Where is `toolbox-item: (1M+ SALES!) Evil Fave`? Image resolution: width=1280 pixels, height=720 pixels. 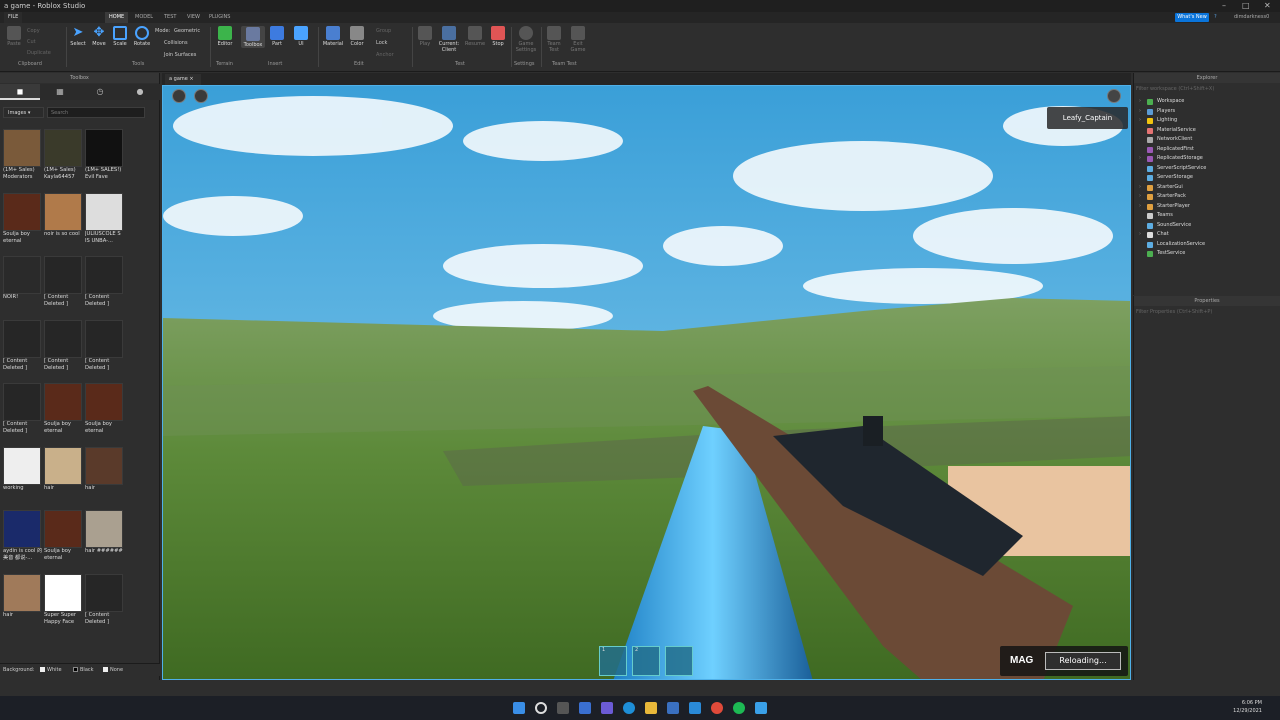 toolbox-item: (1M+ SALES!) Evil Fave is located at coordinates (105, 158).